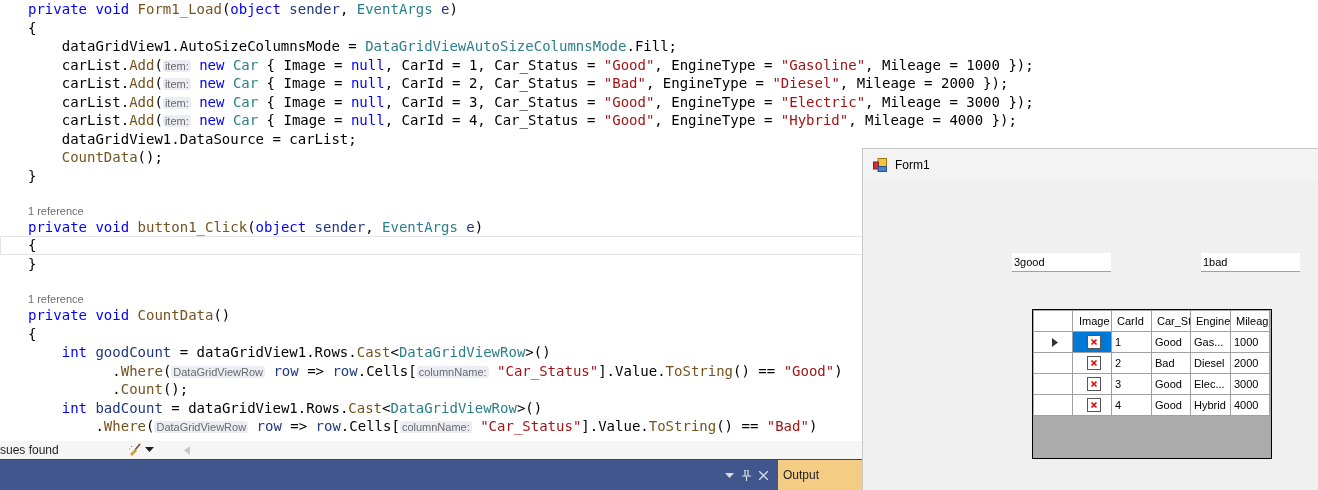 The height and width of the screenshot is (490, 1318). Describe the element at coordinates (1250, 262) in the screenshot. I see `text-field: 1bad` at that location.